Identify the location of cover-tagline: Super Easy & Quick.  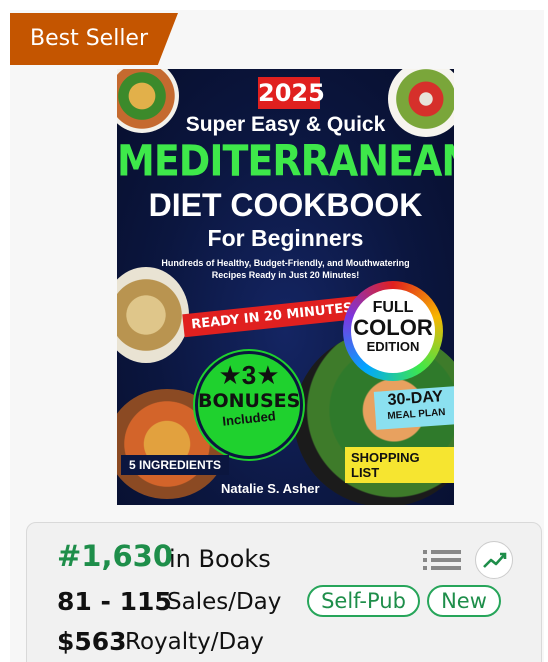
(285, 124).